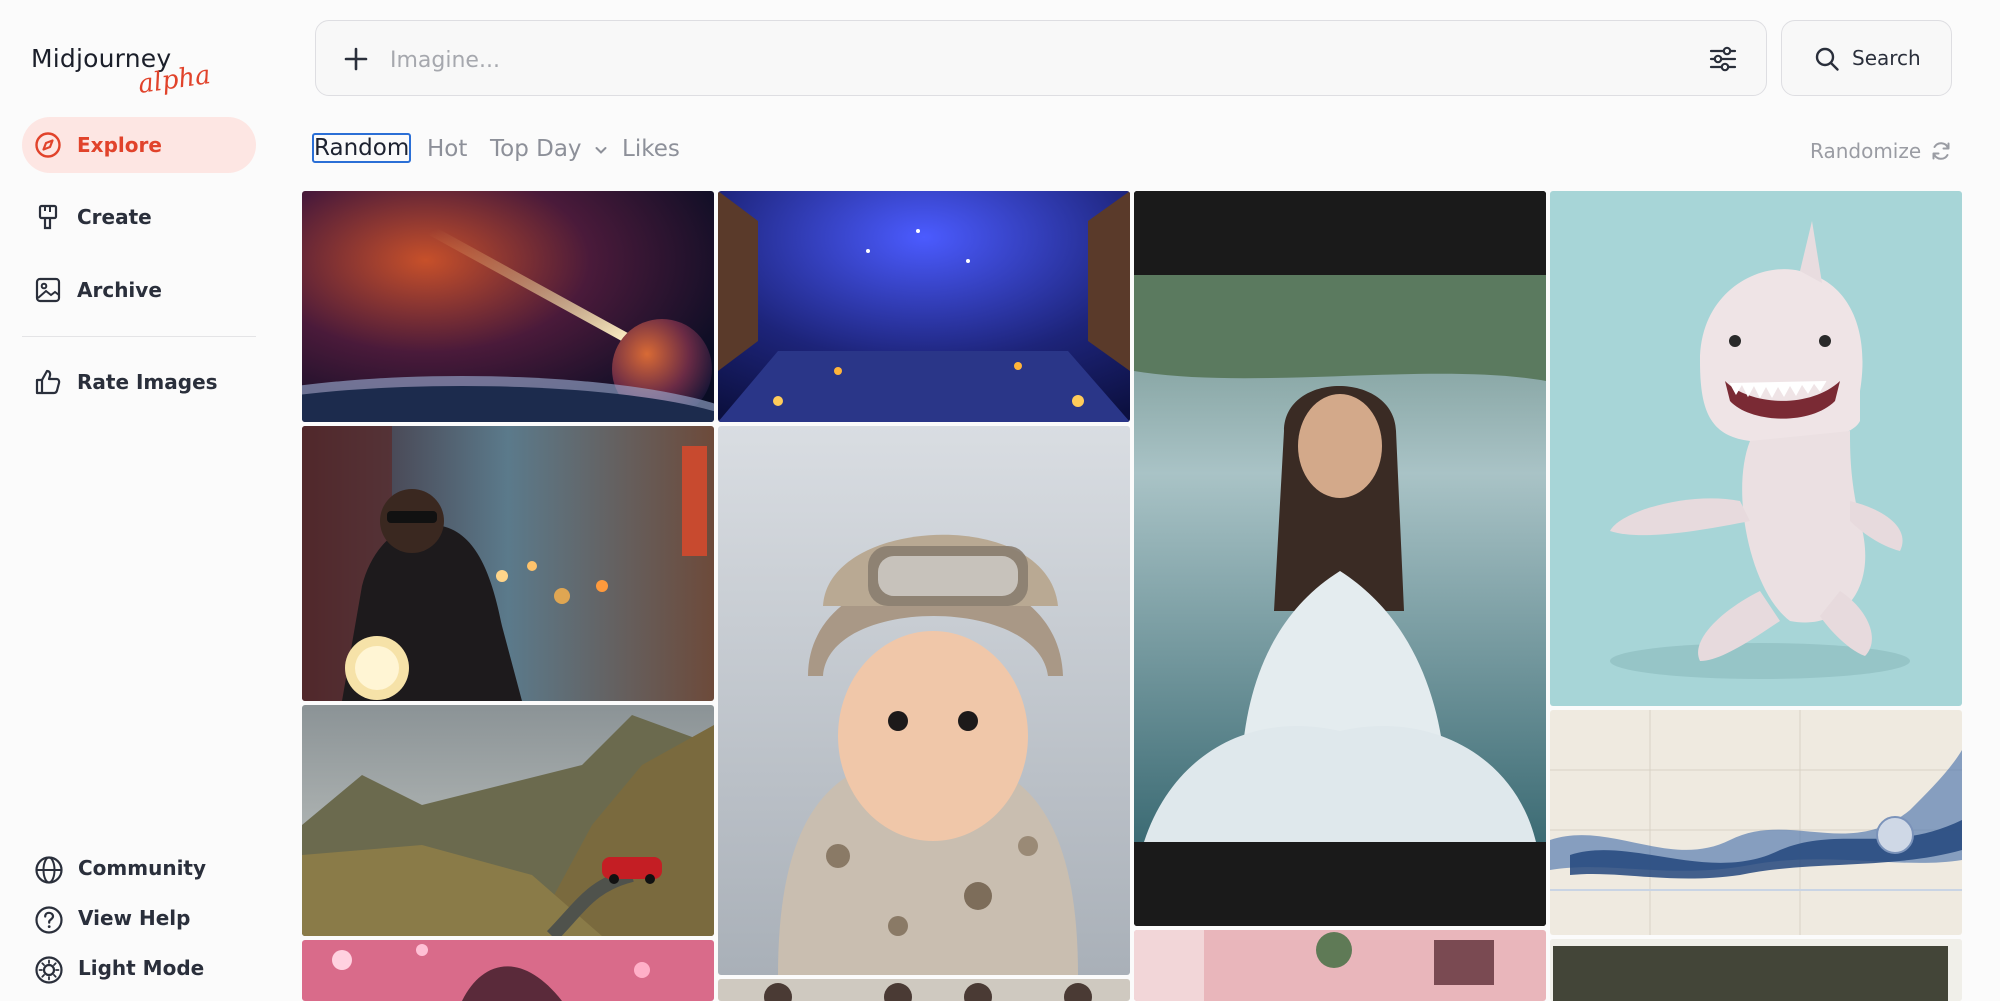 The width and height of the screenshot is (2000, 1001). I want to click on sidebar-item-create: Create, so click(139, 217).